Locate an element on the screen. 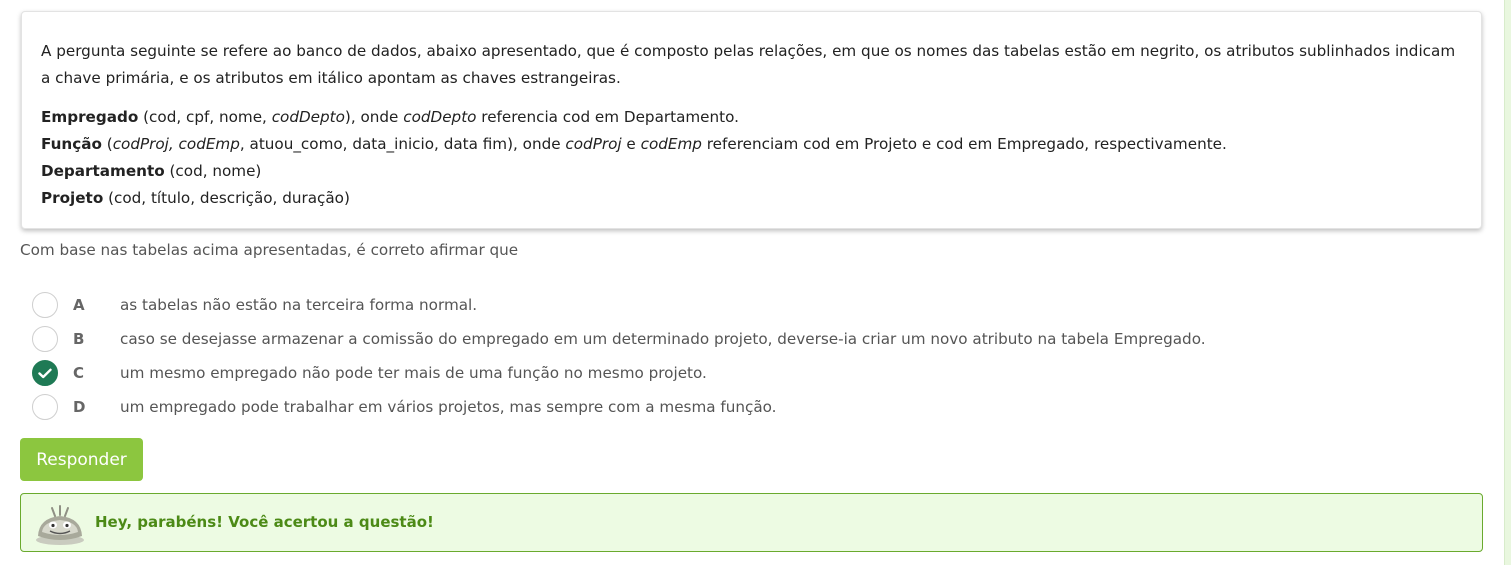 The image size is (1511, 565). option-letter: C is located at coordinates (79, 373).